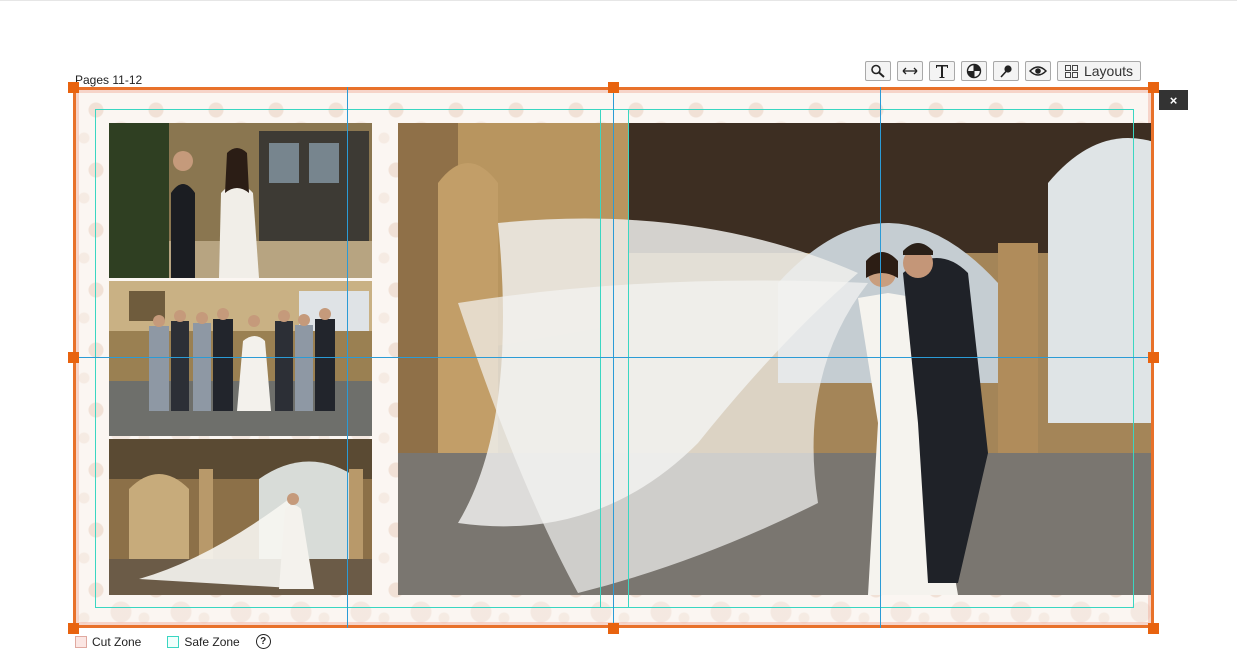 The height and width of the screenshot is (672, 1237). Describe the element at coordinates (73, 87) in the screenshot. I see `handle-top-left` at that location.